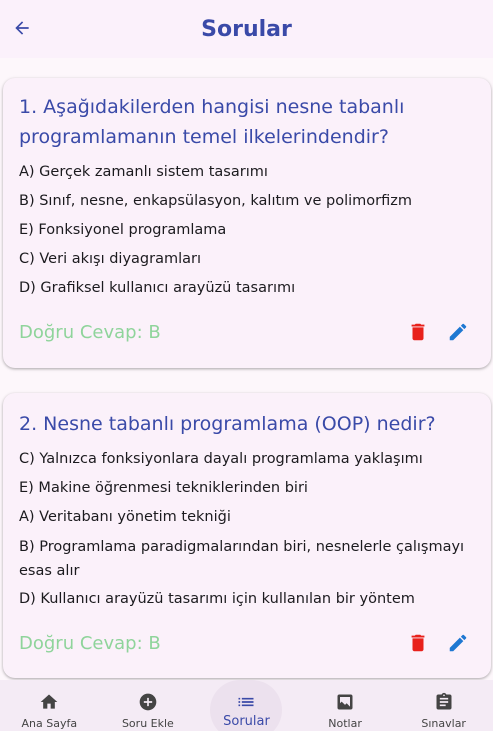  What do you see at coordinates (345, 702) in the screenshot?
I see `notes-icon` at bounding box center [345, 702].